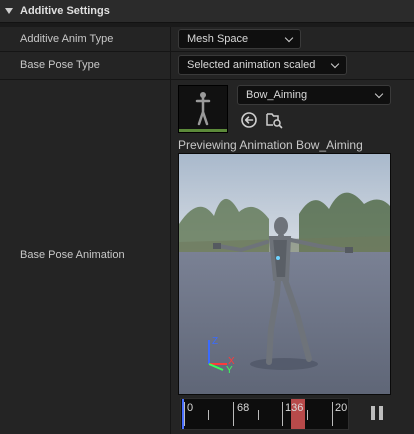  Describe the element at coordinates (277, 95) in the screenshot. I see `selected-animation-name: Bow_Aiming` at that location.